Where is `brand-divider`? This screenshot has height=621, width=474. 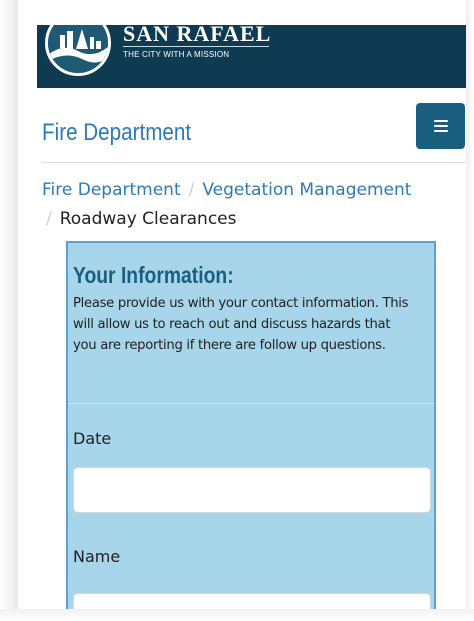 brand-divider is located at coordinates (196, 46).